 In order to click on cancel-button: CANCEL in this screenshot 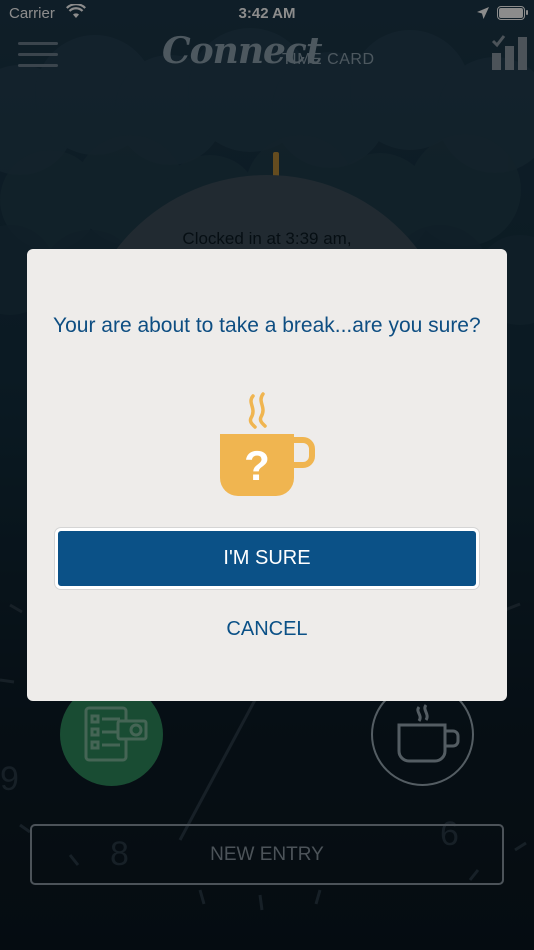, I will do `click(267, 629)`.